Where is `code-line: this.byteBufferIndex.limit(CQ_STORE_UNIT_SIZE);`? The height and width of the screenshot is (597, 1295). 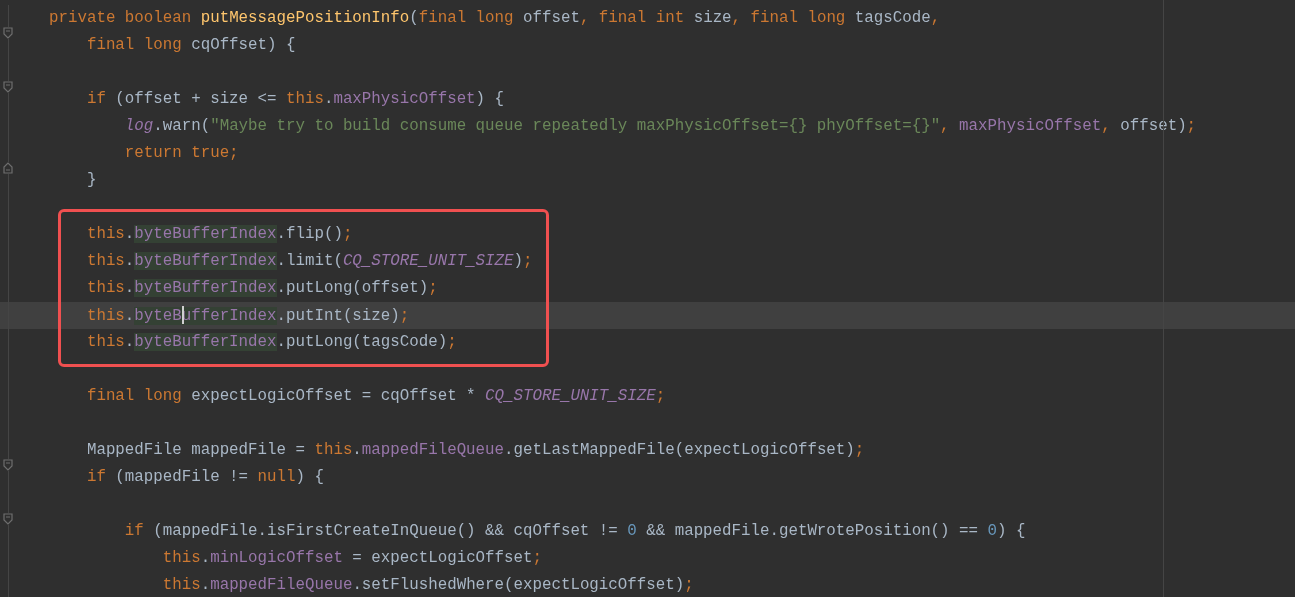
code-line: this.byteBufferIndex.limit(CQ_STORE_UNIT_SIZE); is located at coordinates (309, 261).